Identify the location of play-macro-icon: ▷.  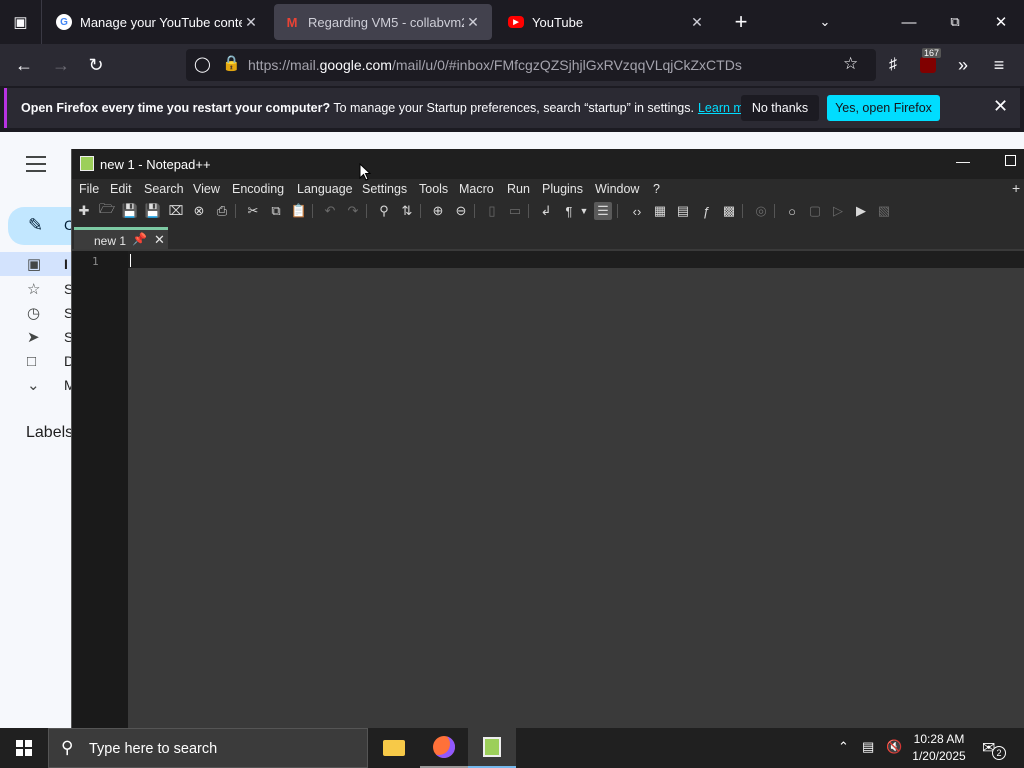
(838, 211).